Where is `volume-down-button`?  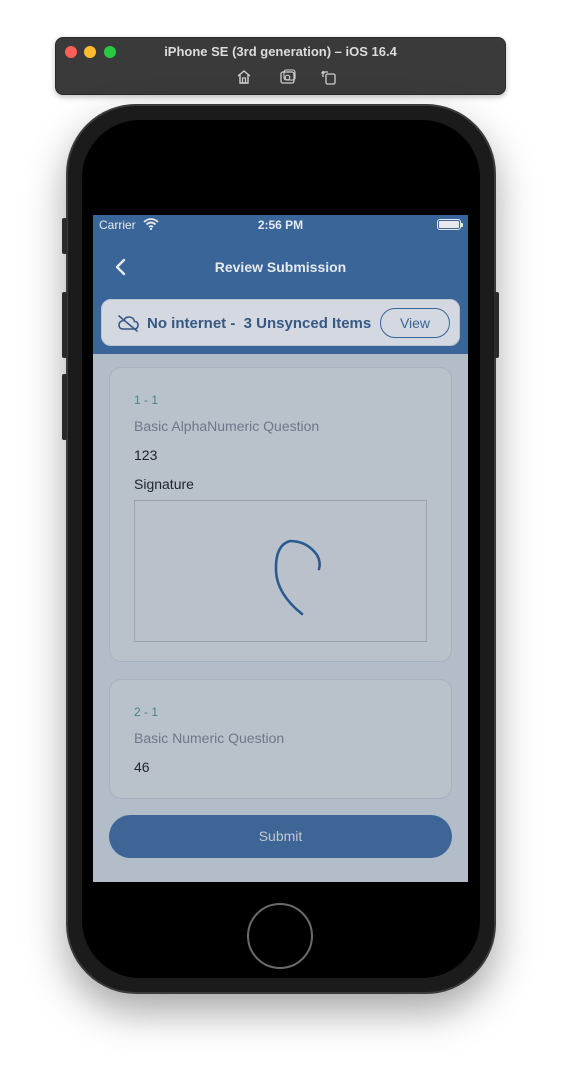
volume-down-button is located at coordinates (64, 407).